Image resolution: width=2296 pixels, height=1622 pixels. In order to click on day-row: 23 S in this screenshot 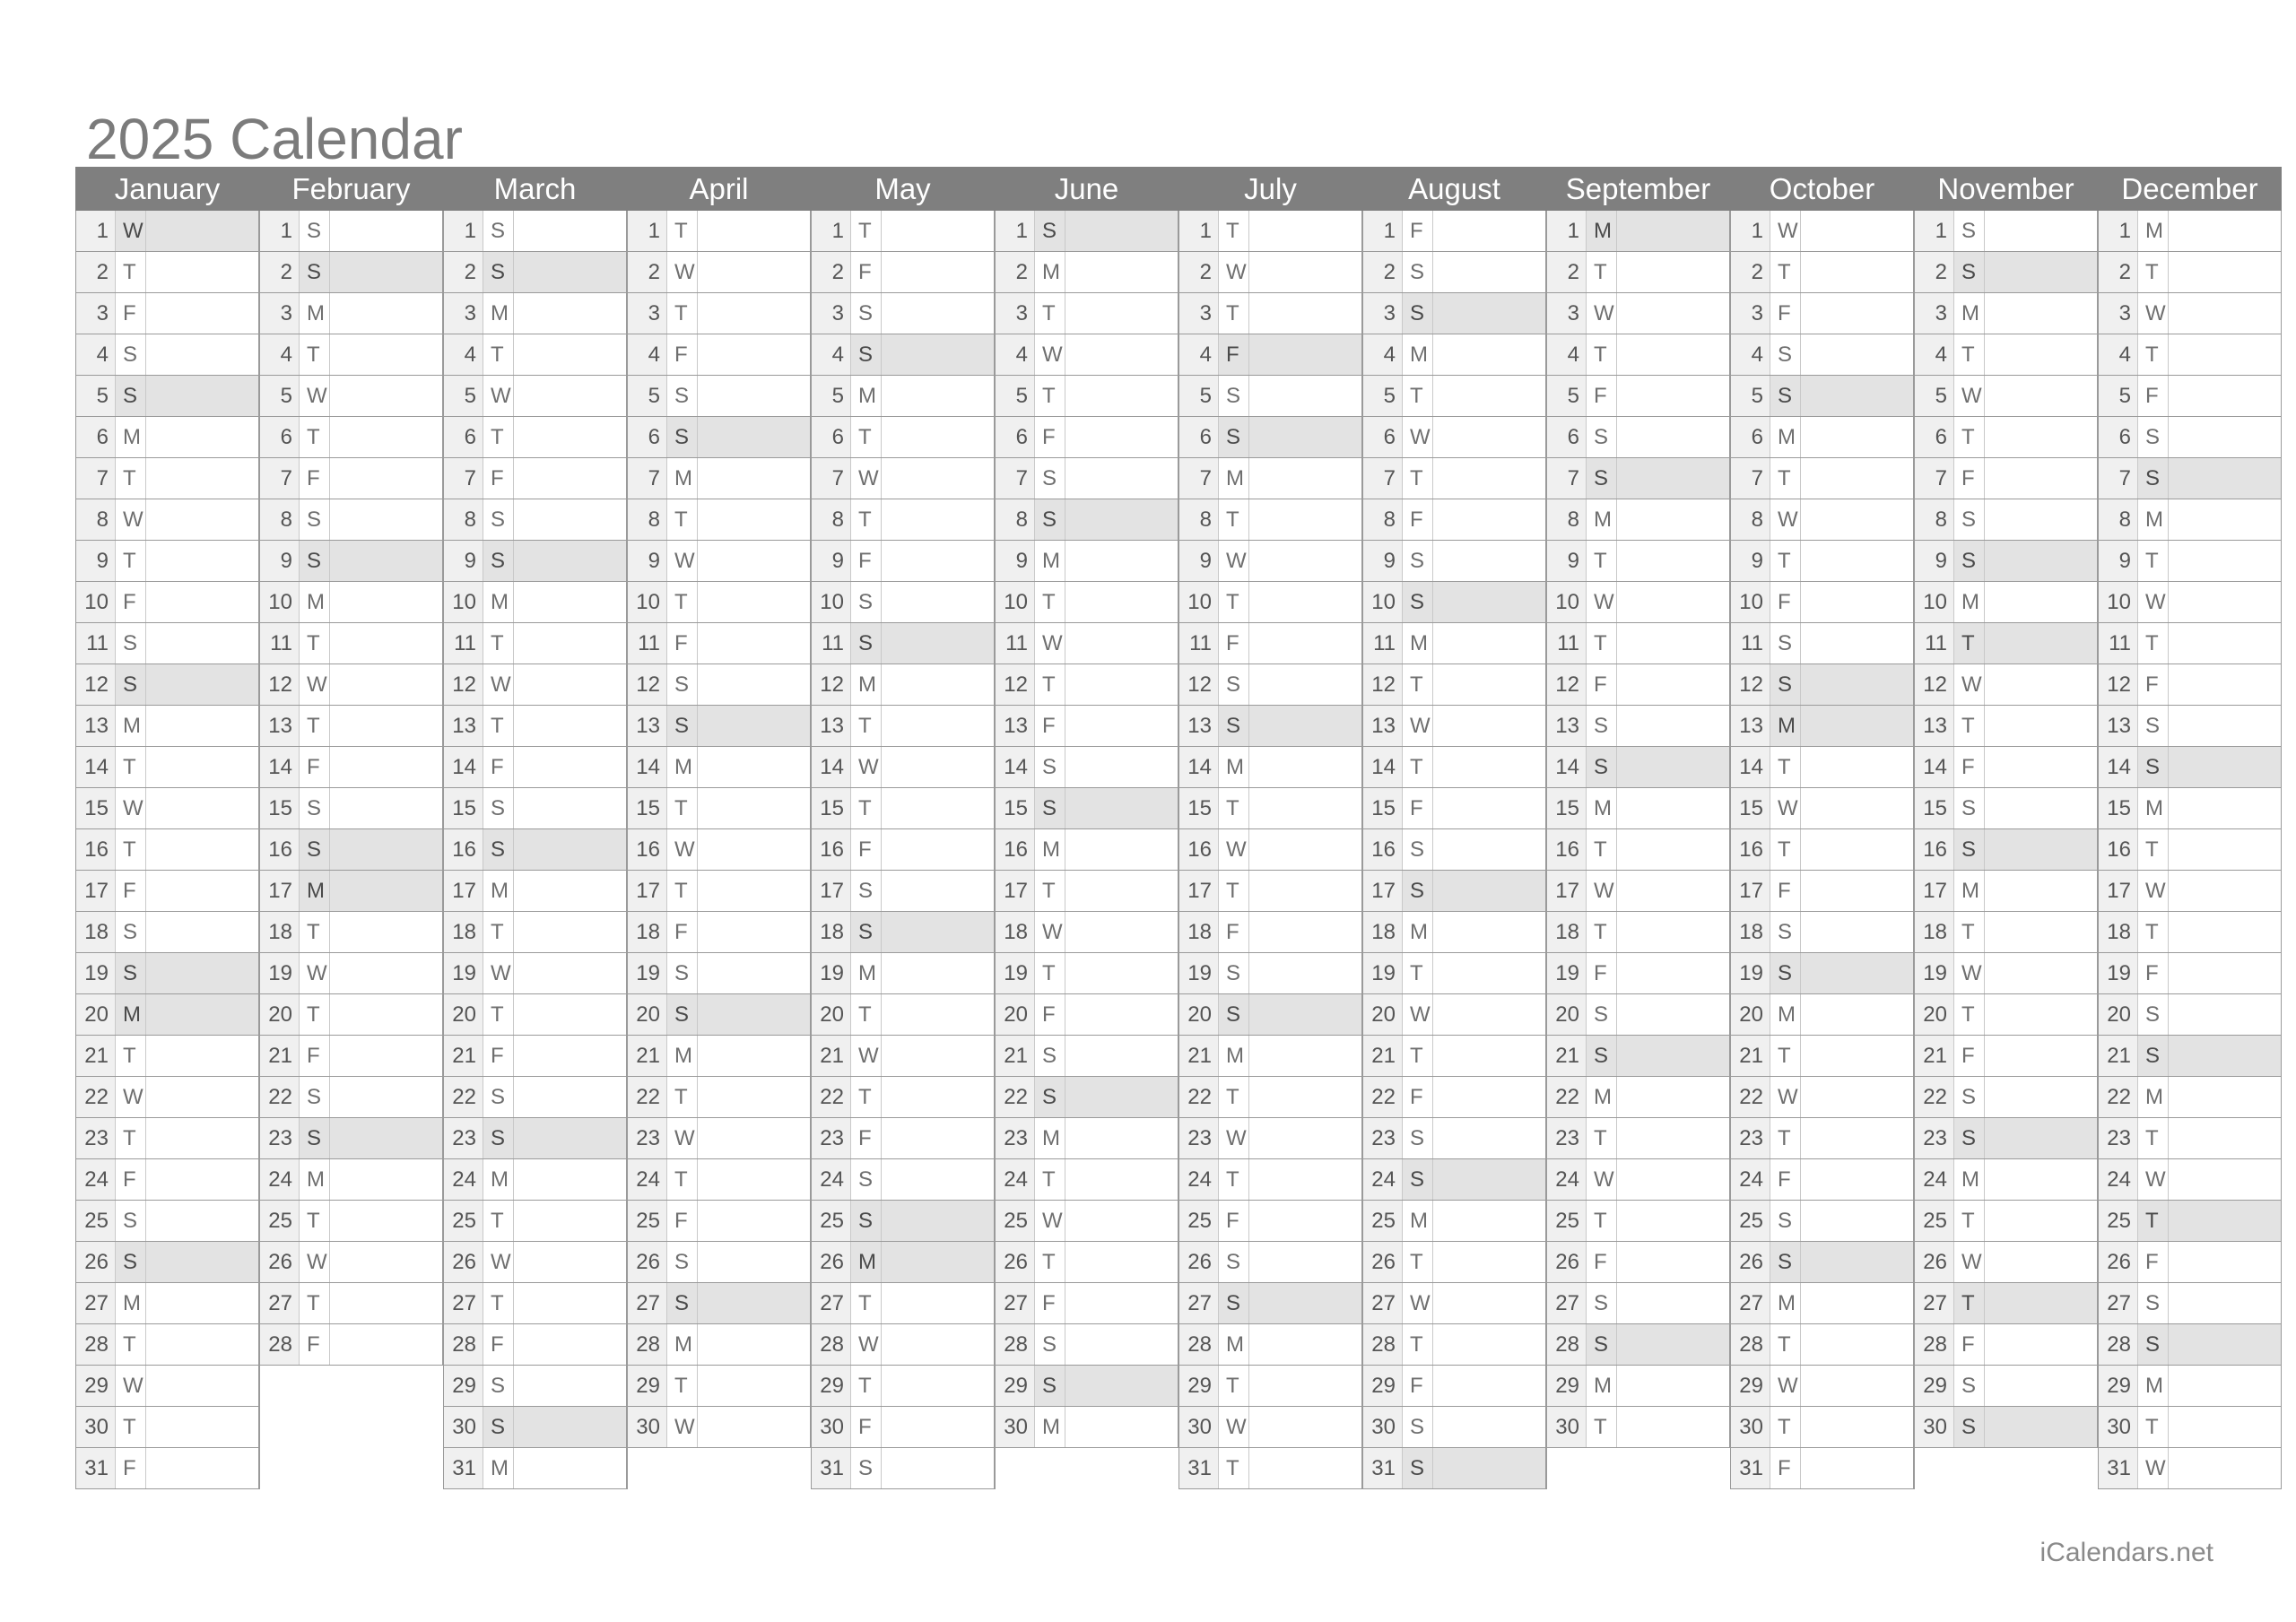, I will do `click(351, 1138)`.